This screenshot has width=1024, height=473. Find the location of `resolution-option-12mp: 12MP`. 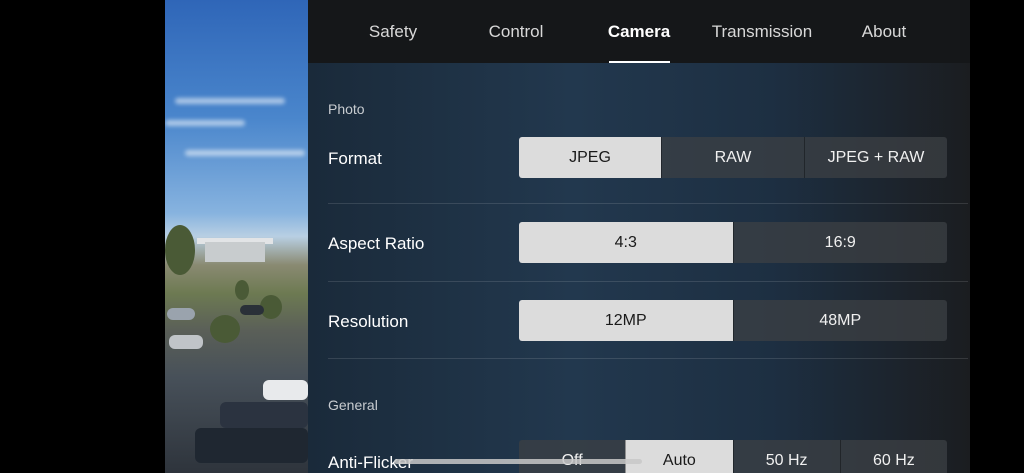

resolution-option-12mp: 12MP is located at coordinates (626, 320).